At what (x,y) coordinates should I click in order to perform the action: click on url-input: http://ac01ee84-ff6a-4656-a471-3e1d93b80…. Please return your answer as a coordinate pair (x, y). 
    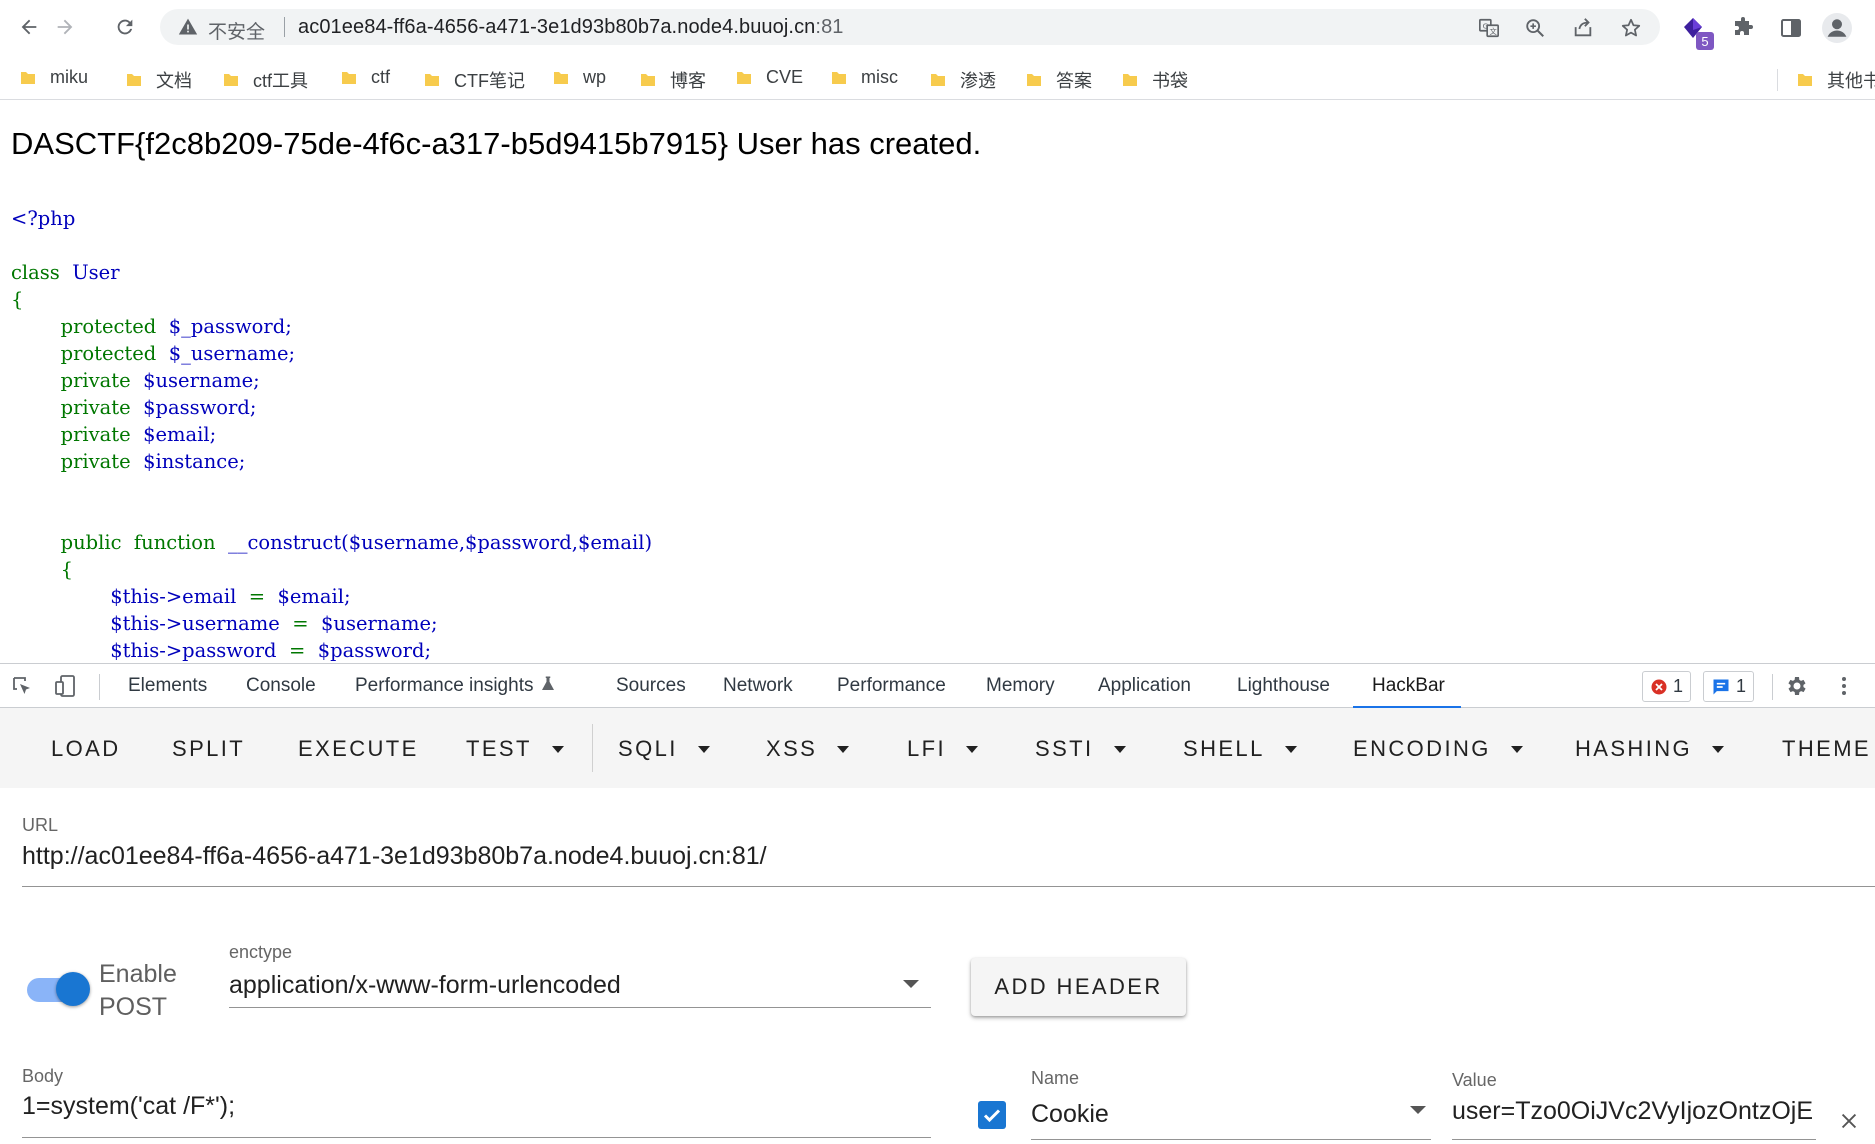
    Looking at the image, I should click on (947, 856).